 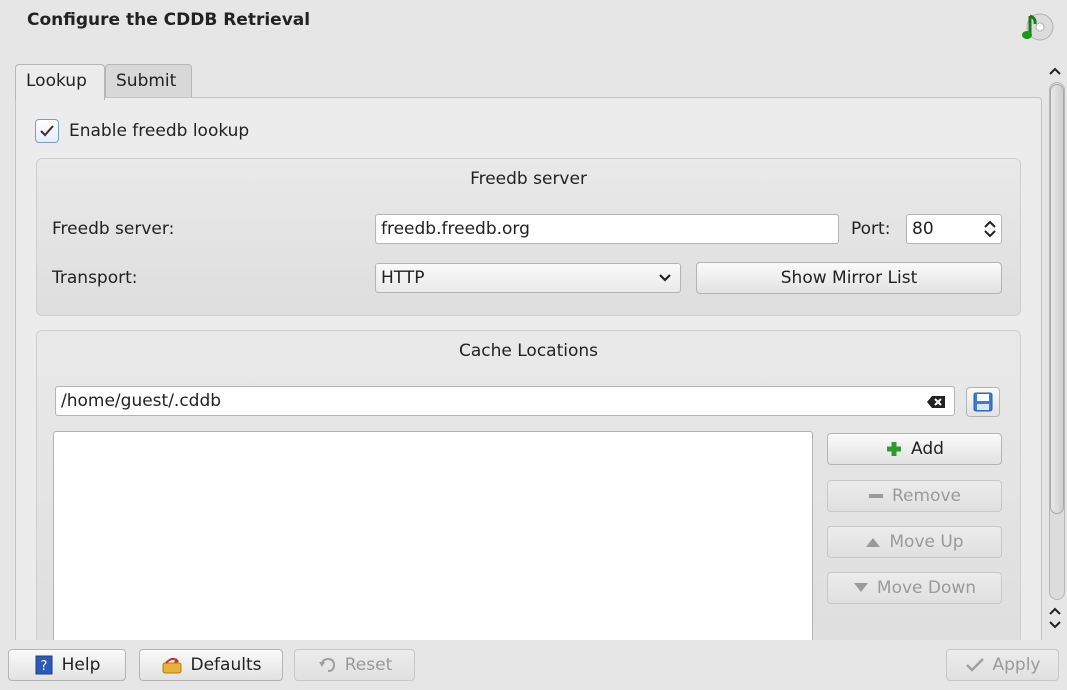 What do you see at coordinates (81, 665) in the screenshot?
I see `help-label: Help` at bounding box center [81, 665].